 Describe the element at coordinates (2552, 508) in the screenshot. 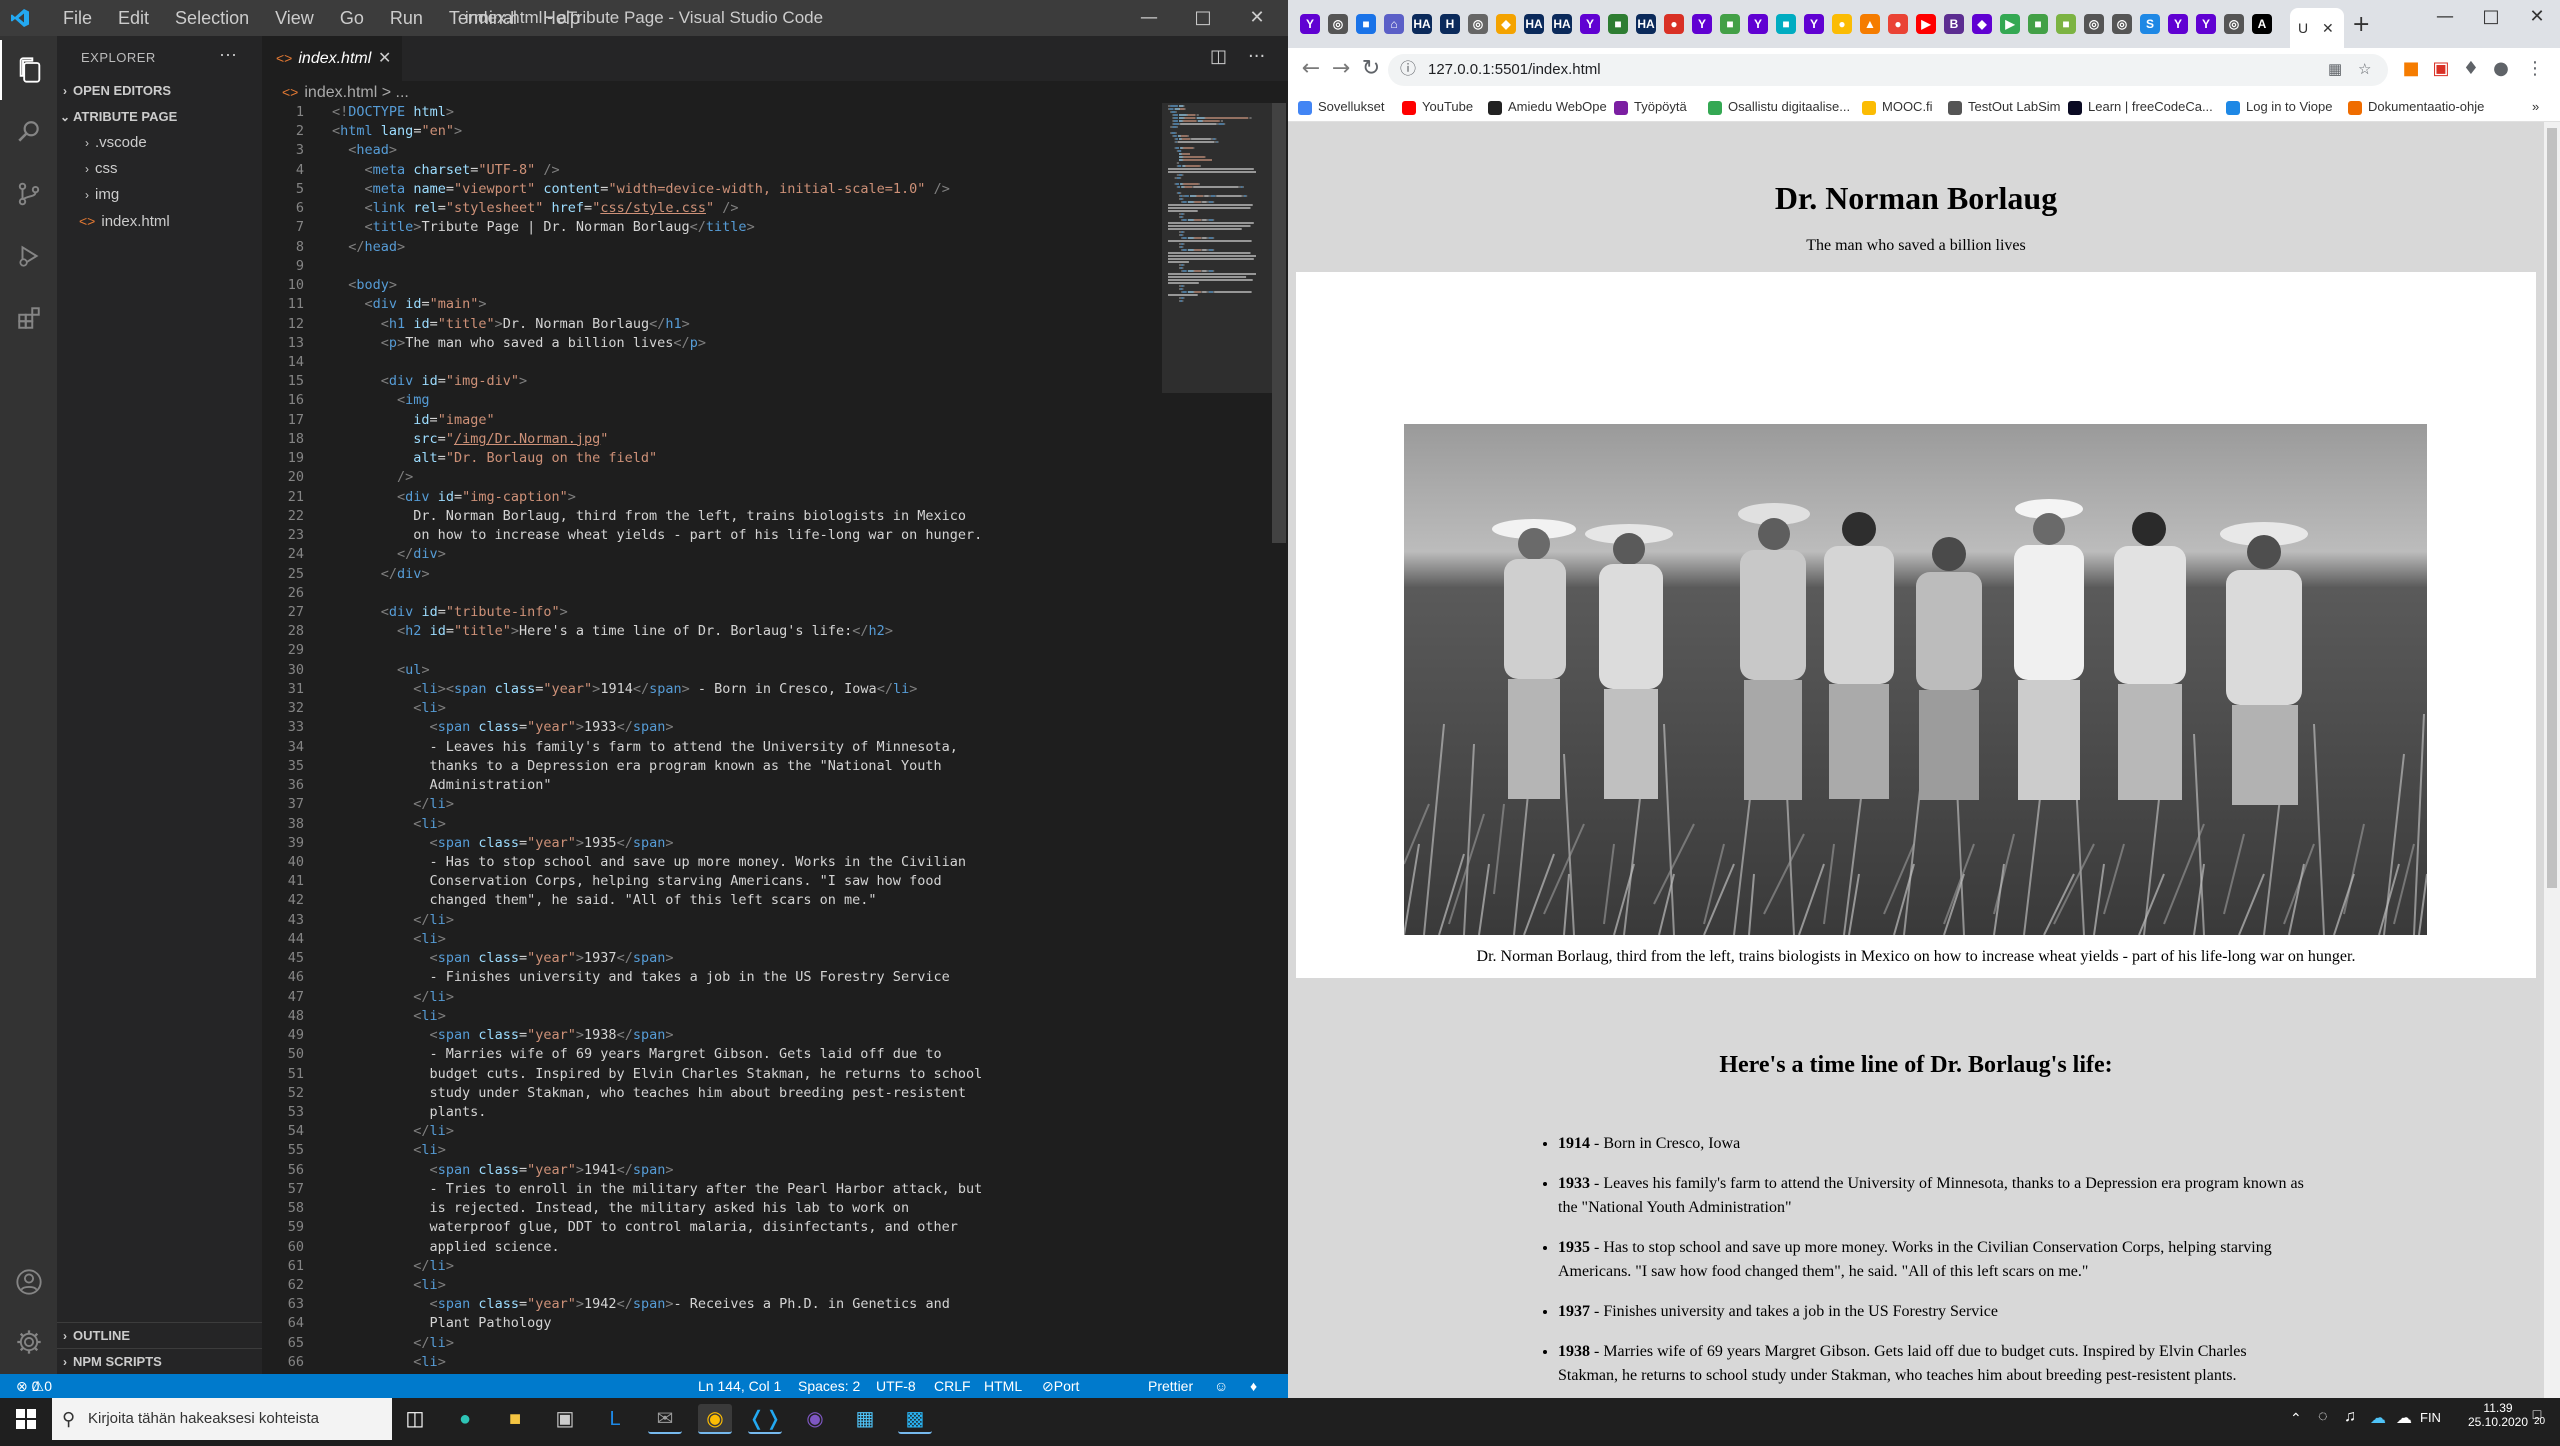

I see `scrollbar-thumb` at that location.